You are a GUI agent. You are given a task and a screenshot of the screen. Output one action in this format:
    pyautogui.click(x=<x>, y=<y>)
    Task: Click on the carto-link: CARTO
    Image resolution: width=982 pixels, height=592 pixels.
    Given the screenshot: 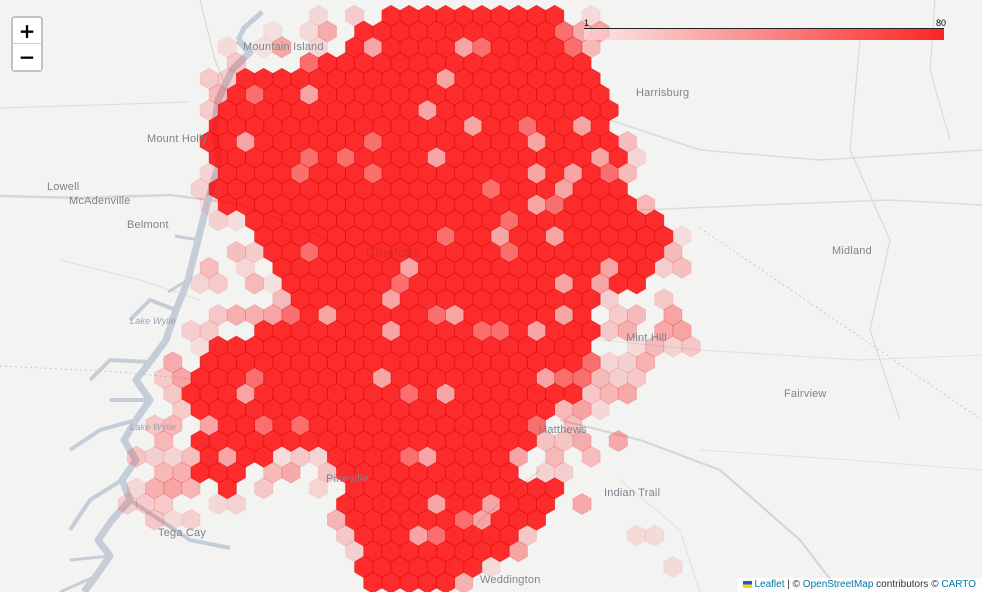 What is the action you would take?
    pyautogui.click(x=958, y=584)
    